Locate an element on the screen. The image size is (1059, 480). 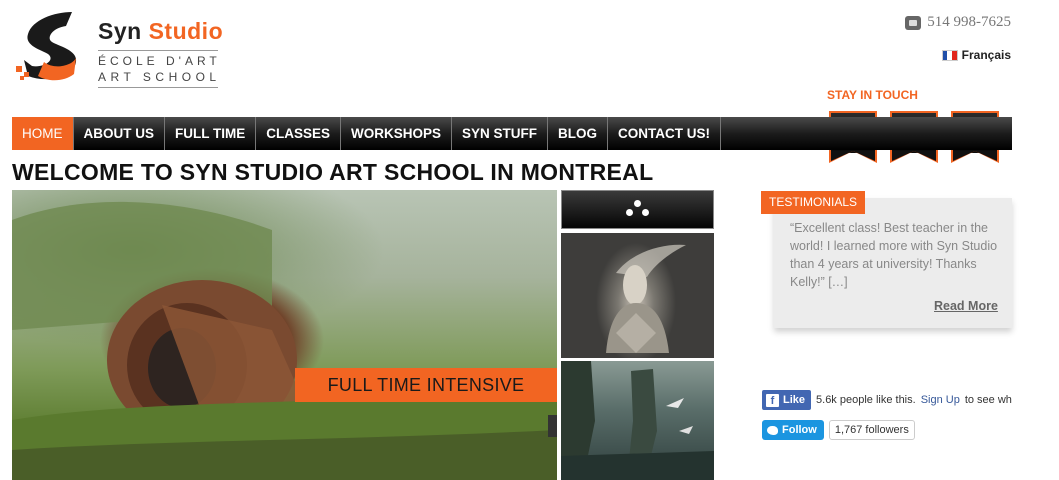
nav-classes: CLASSES is located at coordinates (299, 133).